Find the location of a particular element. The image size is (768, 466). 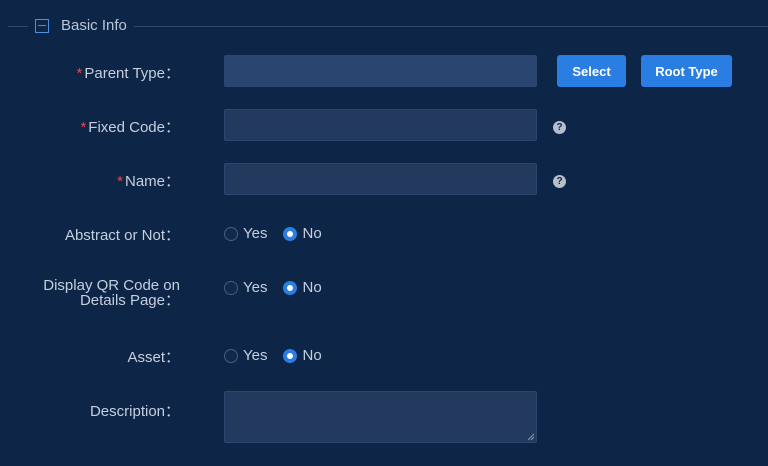

fixed-code-input is located at coordinates (380, 125).